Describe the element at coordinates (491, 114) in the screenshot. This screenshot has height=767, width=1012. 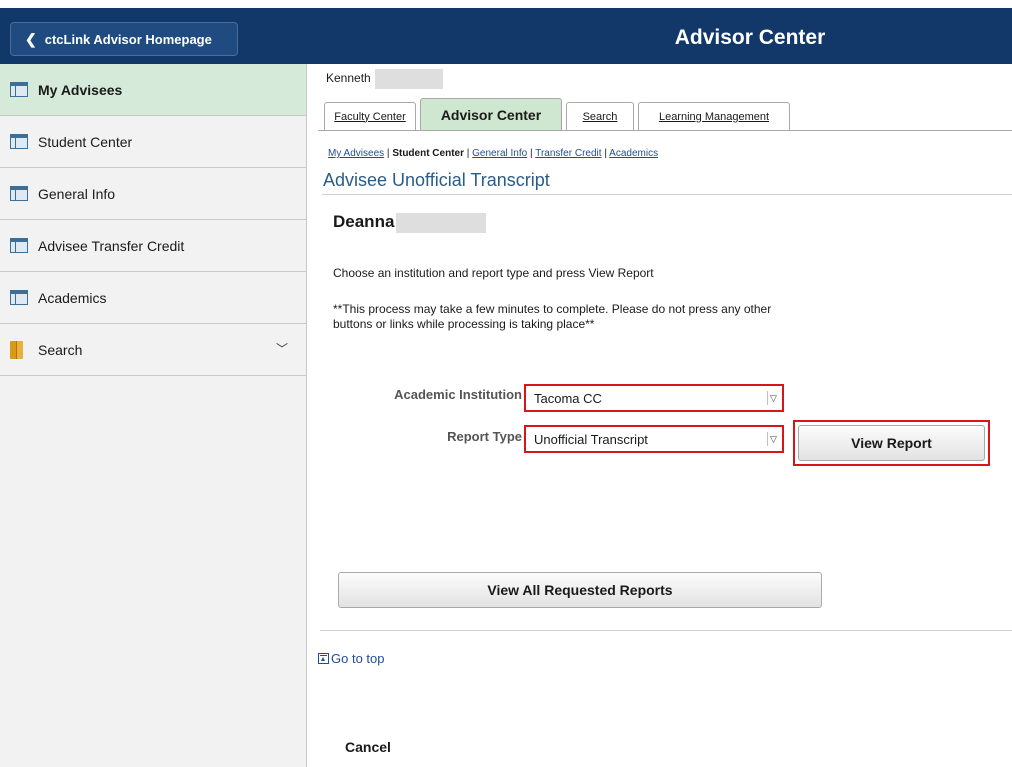
I see `tab-advisor-center: Advisor Center` at that location.